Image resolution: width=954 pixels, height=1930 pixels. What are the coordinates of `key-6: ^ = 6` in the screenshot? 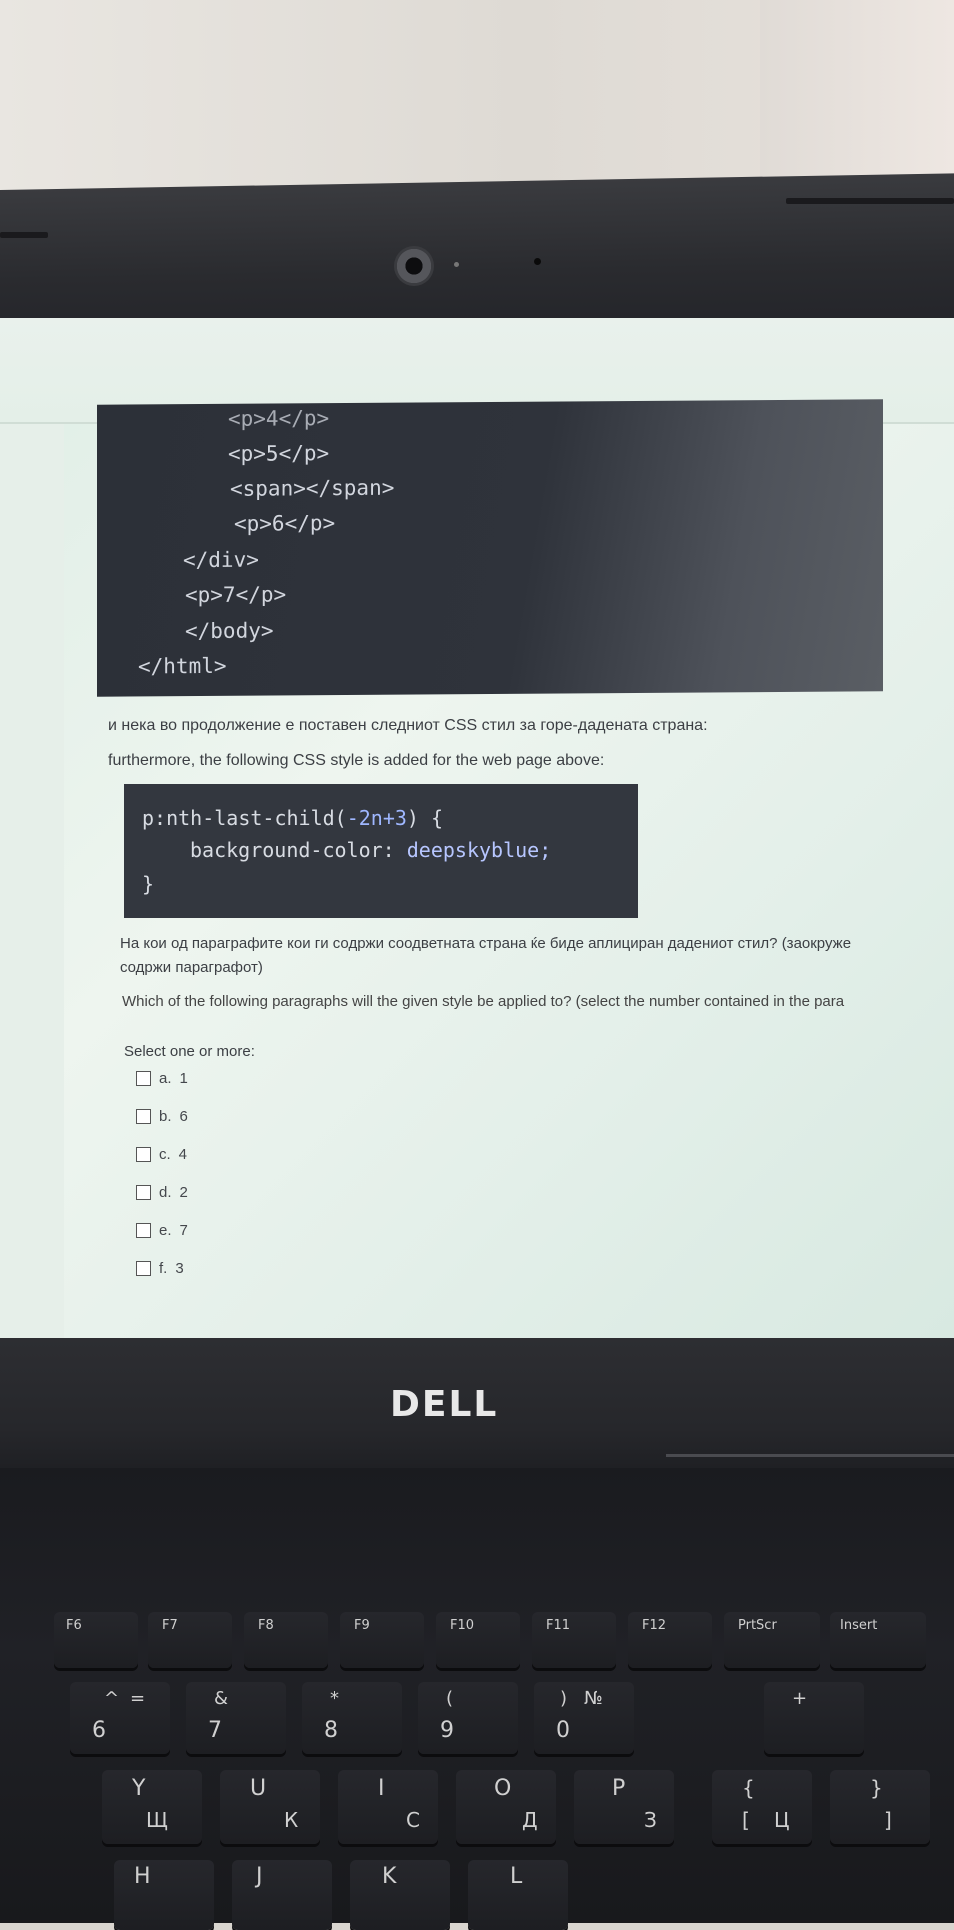 It's located at (120, 1718).